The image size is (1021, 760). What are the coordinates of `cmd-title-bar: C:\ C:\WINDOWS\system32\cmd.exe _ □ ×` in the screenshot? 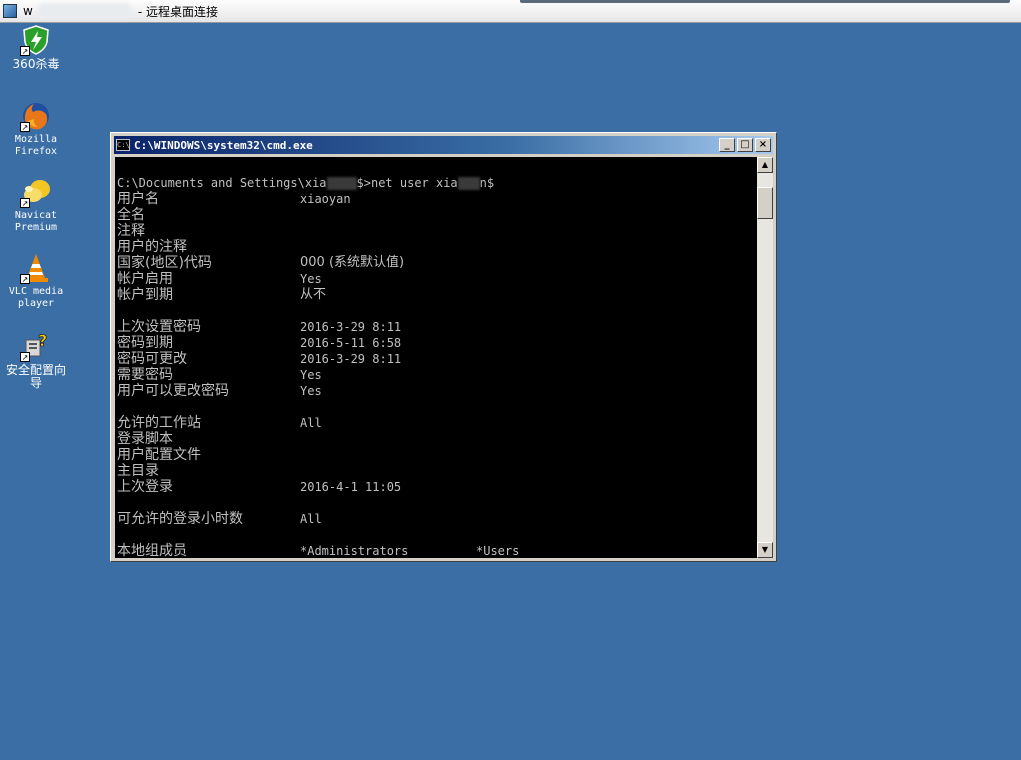 It's located at (443, 145).